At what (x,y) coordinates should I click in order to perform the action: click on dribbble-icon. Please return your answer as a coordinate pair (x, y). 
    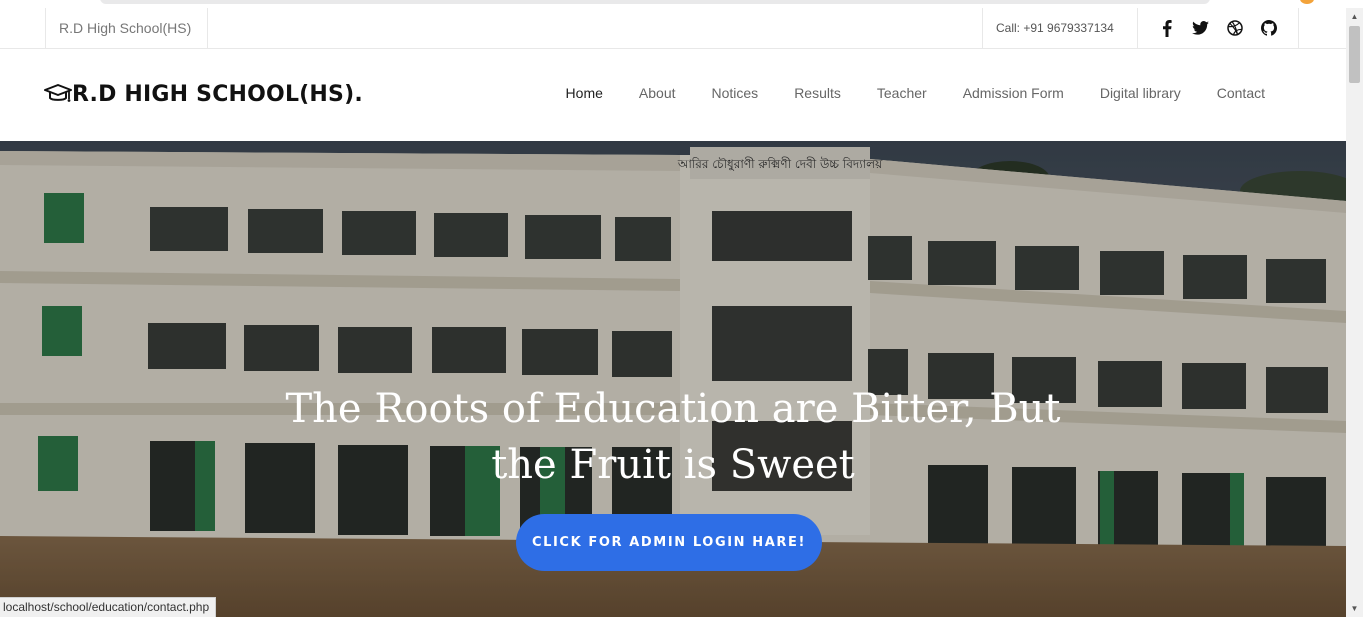
    Looking at the image, I should click on (1234, 28).